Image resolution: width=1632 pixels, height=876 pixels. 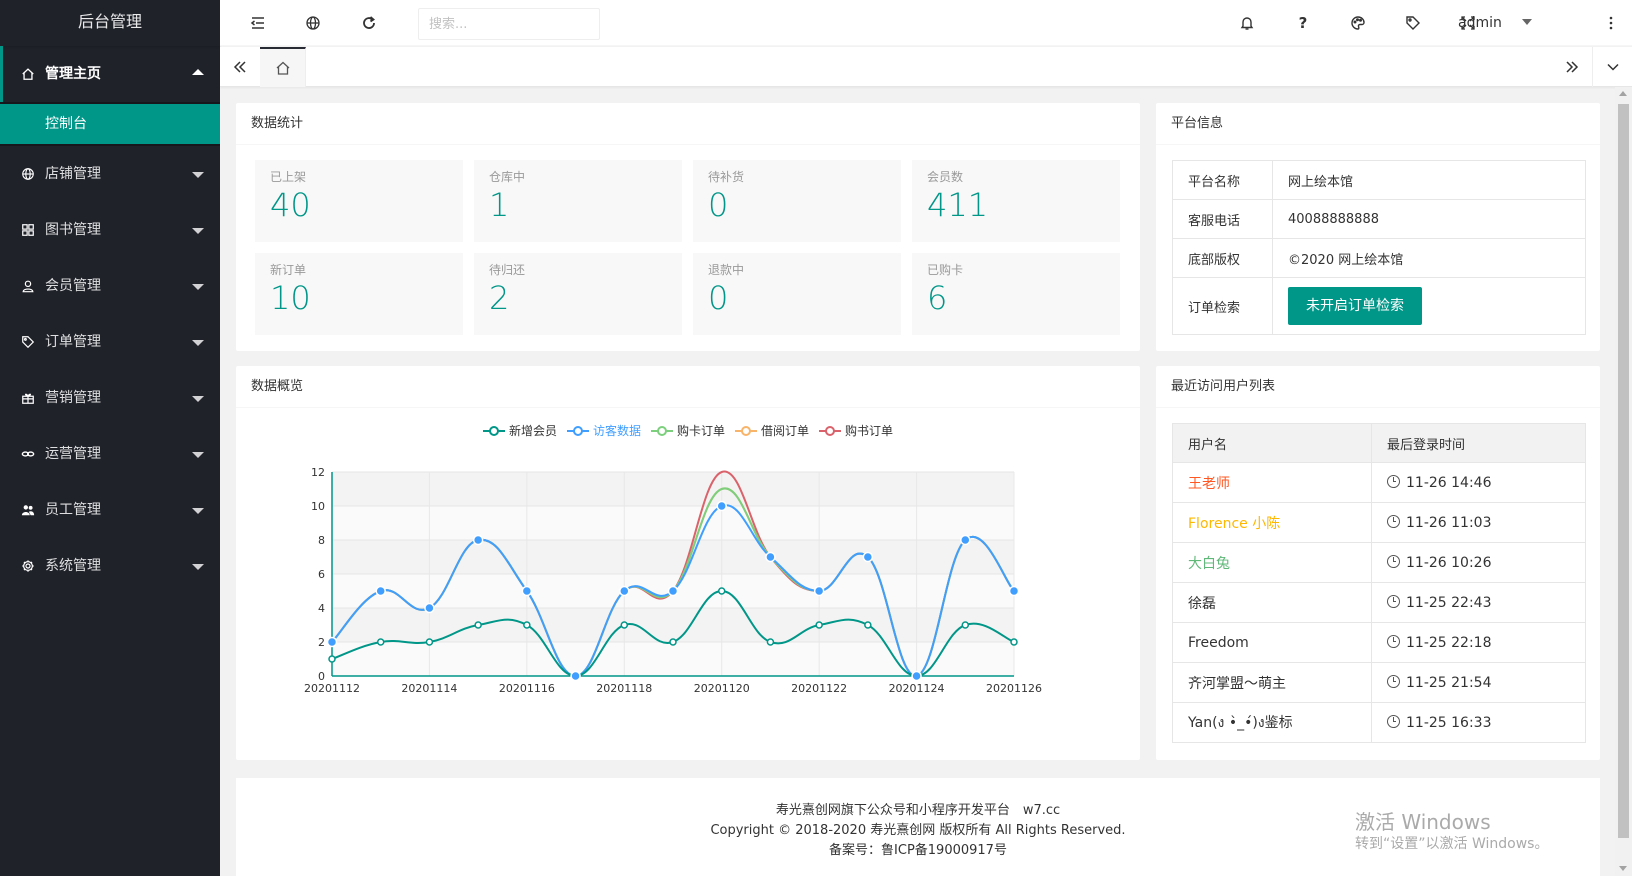 I want to click on more-vertical-icon, so click(x=1611, y=23).